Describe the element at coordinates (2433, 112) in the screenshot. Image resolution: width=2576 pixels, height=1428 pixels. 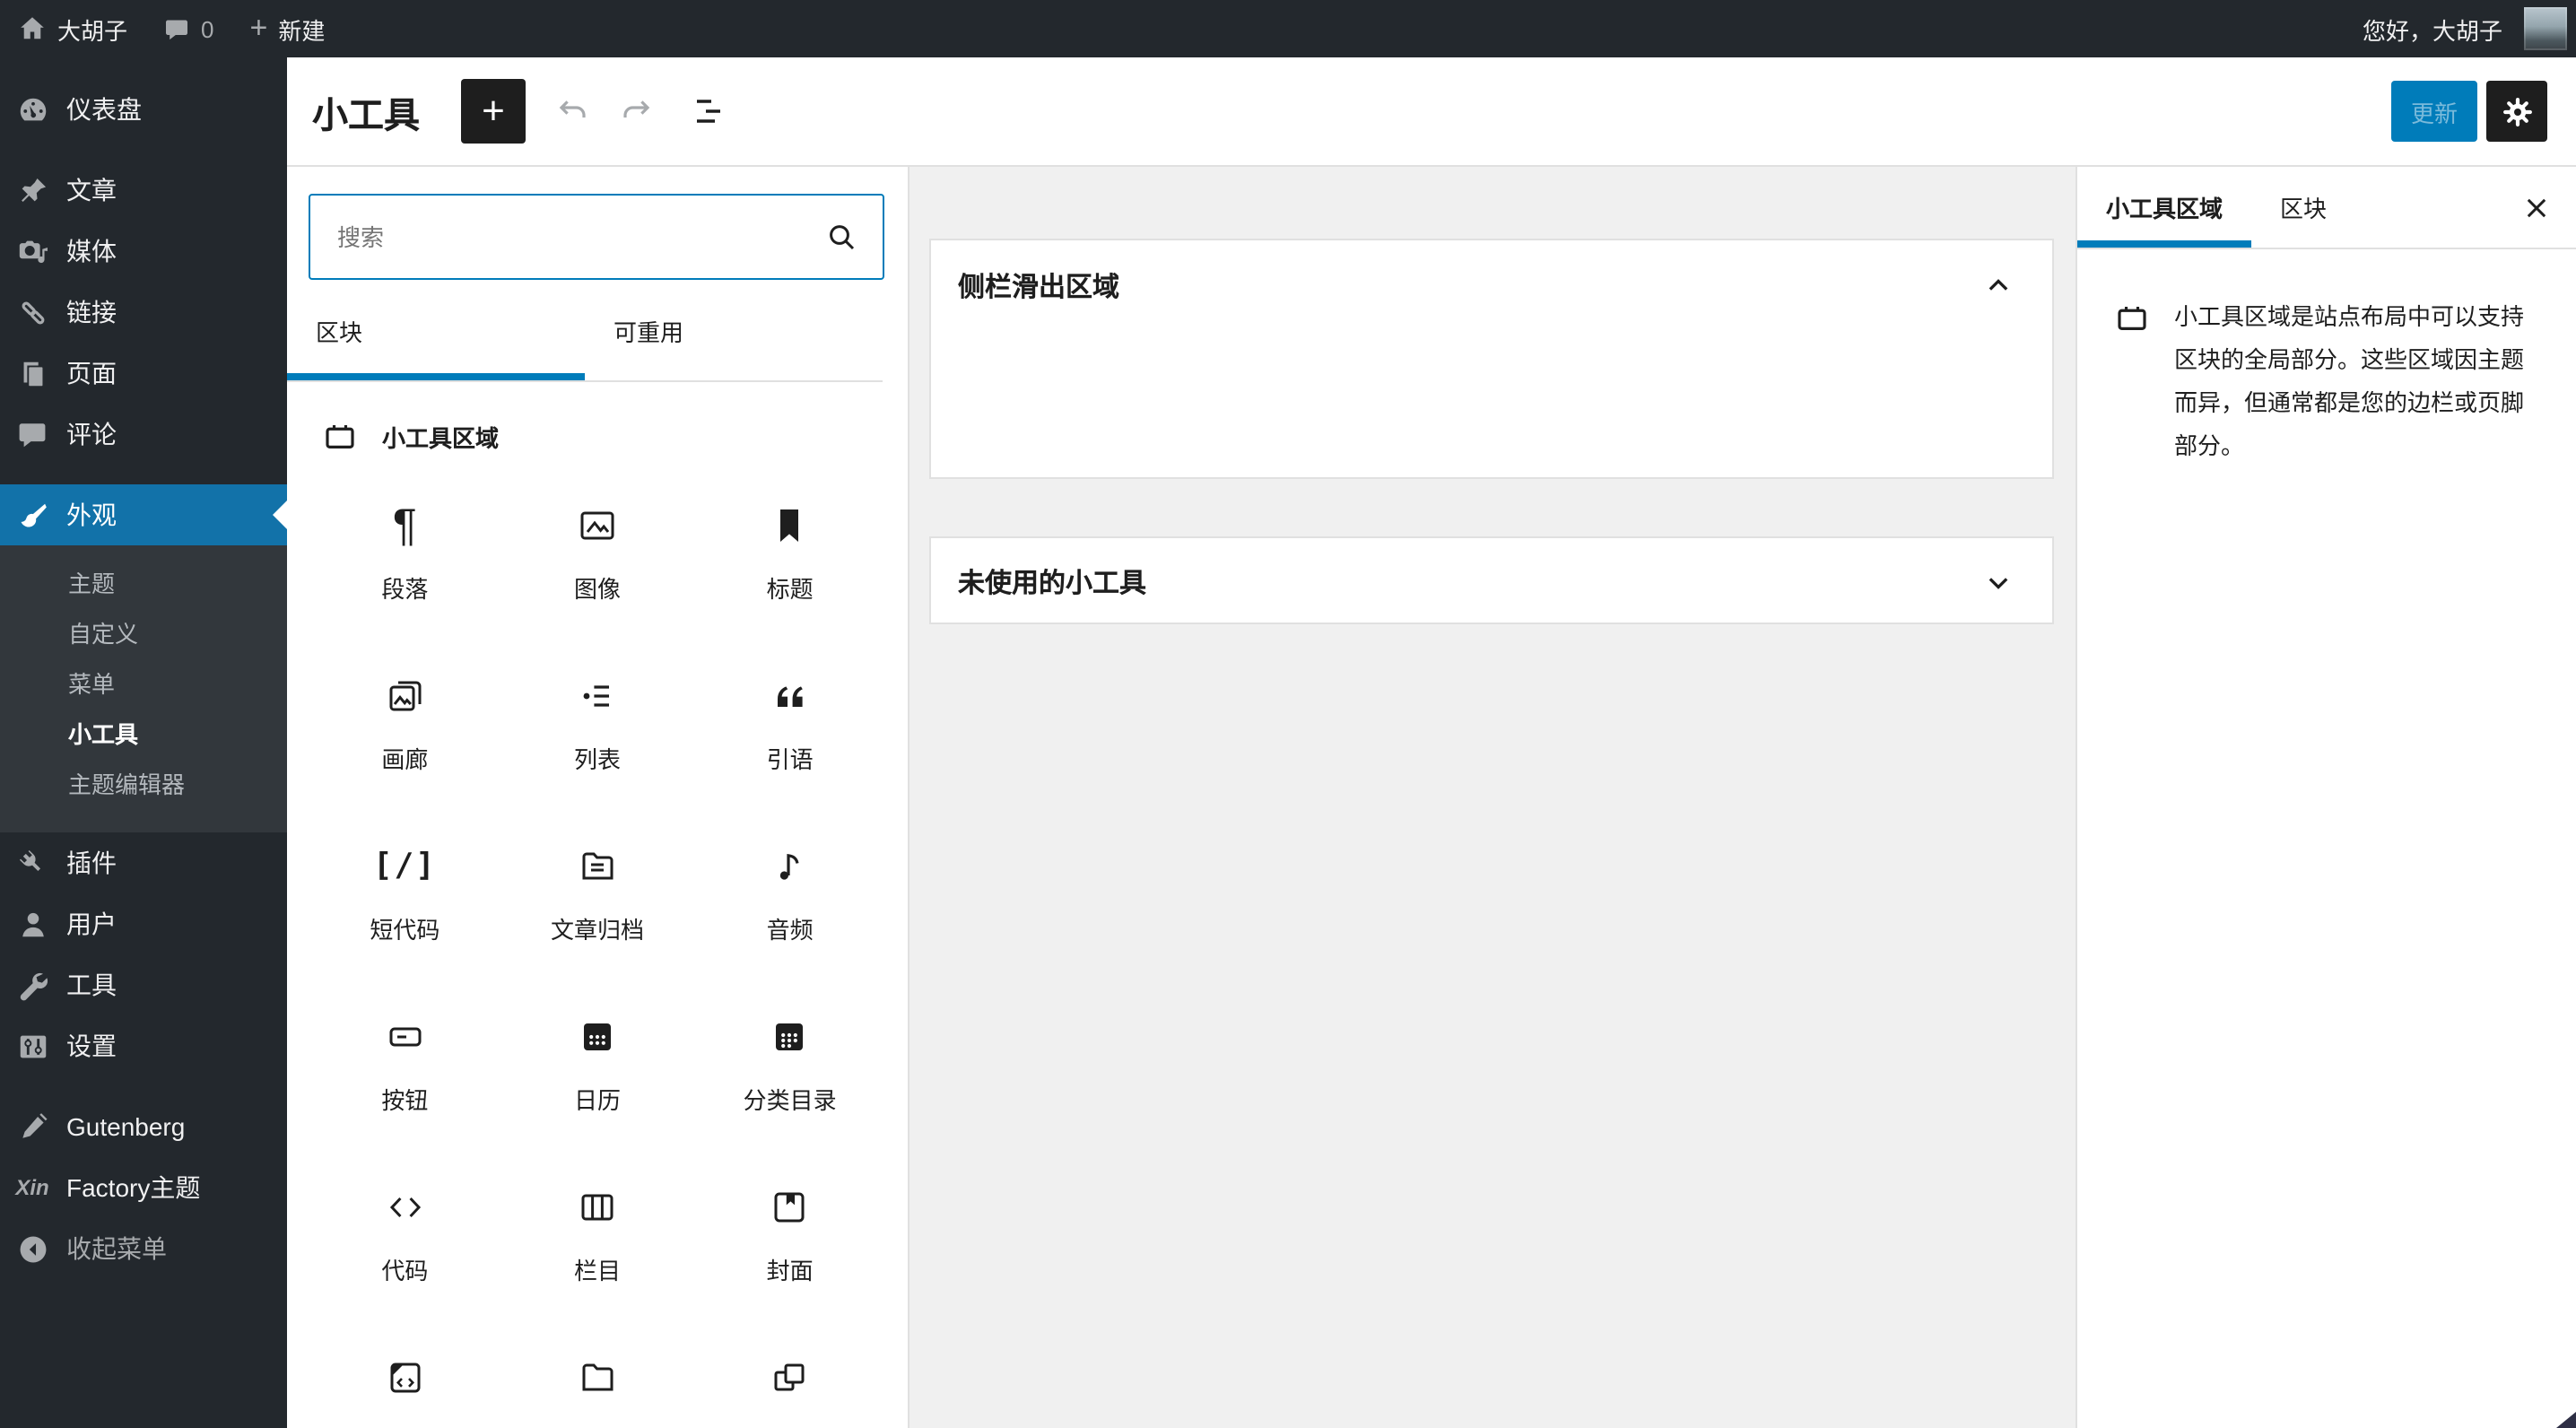
I see `update-button: 更新` at that location.